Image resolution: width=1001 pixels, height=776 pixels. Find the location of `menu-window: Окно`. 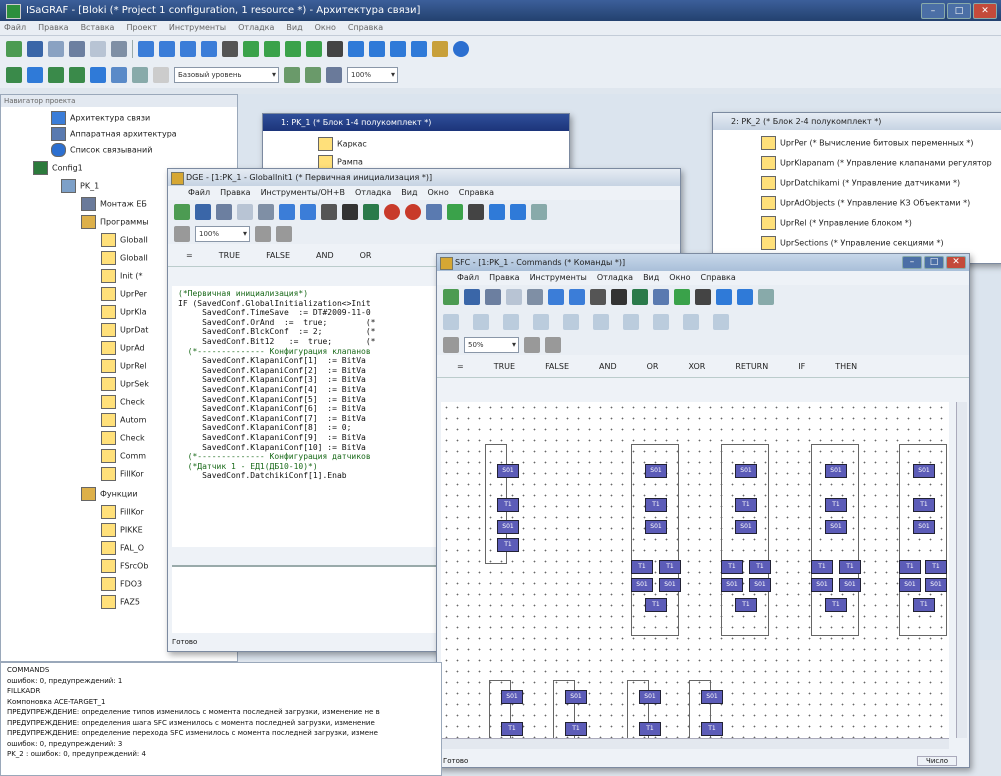

menu-window: Окно is located at coordinates (679, 278).